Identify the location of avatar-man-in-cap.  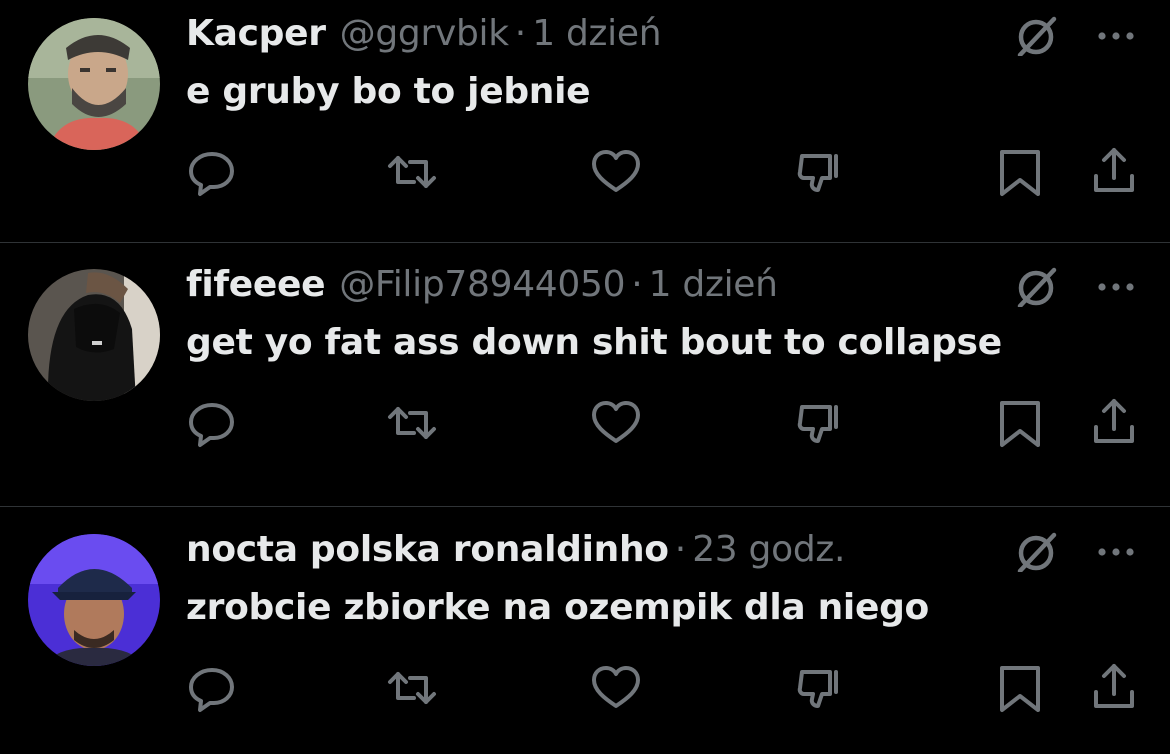
(94, 600).